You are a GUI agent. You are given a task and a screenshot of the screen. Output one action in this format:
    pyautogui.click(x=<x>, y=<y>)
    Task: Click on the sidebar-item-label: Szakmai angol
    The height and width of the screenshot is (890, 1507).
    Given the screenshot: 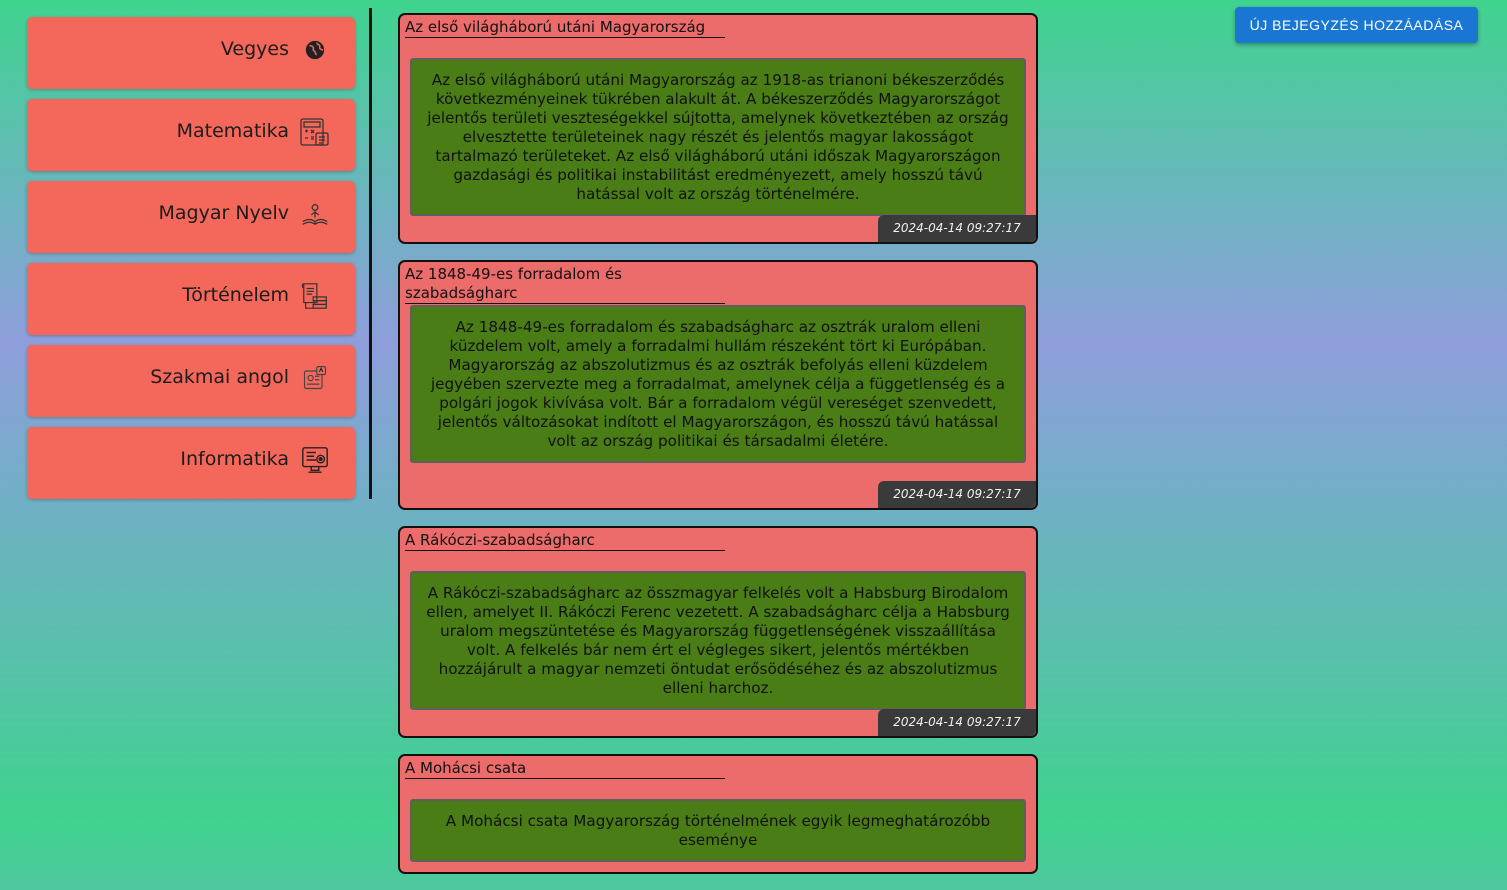 What is the action you would take?
    pyautogui.click(x=219, y=377)
    